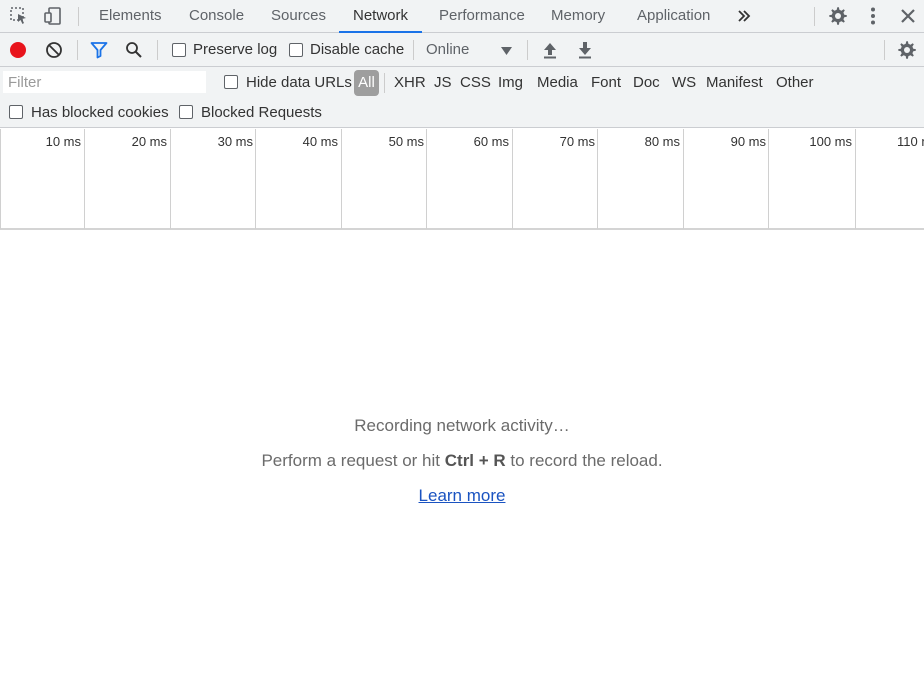 Image resolution: width=924 pixels, height=682 pixels. Describe the element at coordinates (231, 82) in the screenshot. I see `hide-data-urls-checkbox` at that location.